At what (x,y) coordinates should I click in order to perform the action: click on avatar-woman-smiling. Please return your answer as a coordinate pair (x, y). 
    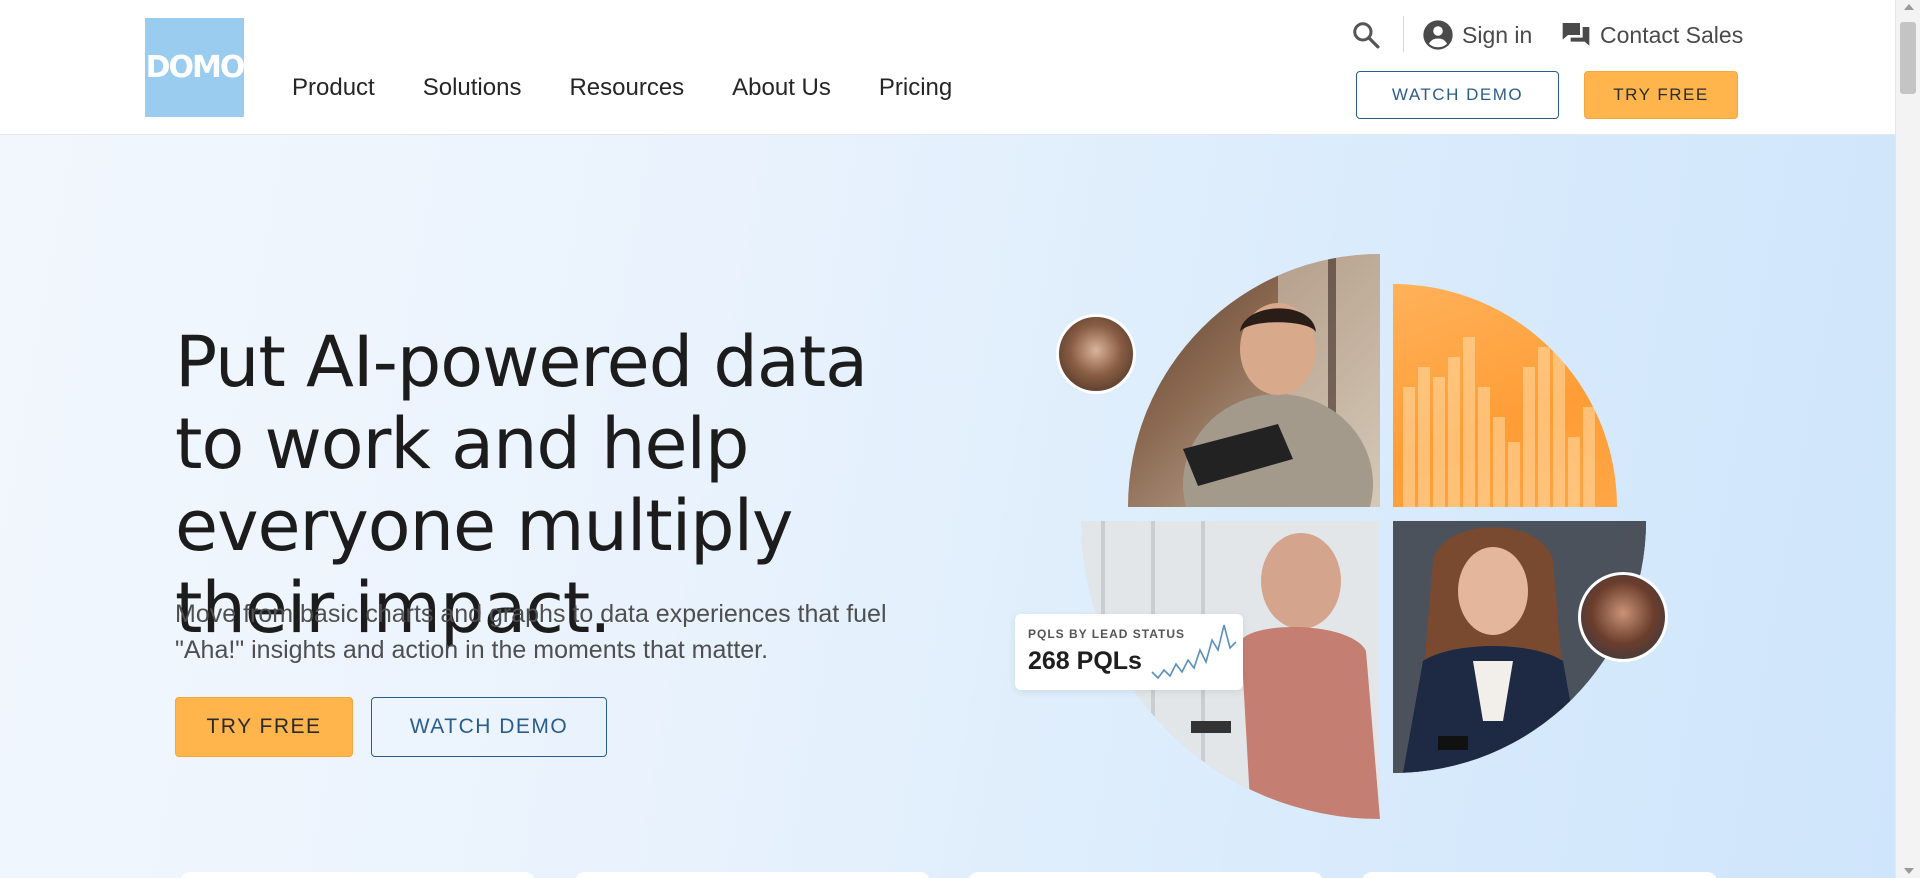
    Looking at the image, I should click on (1623, 617).